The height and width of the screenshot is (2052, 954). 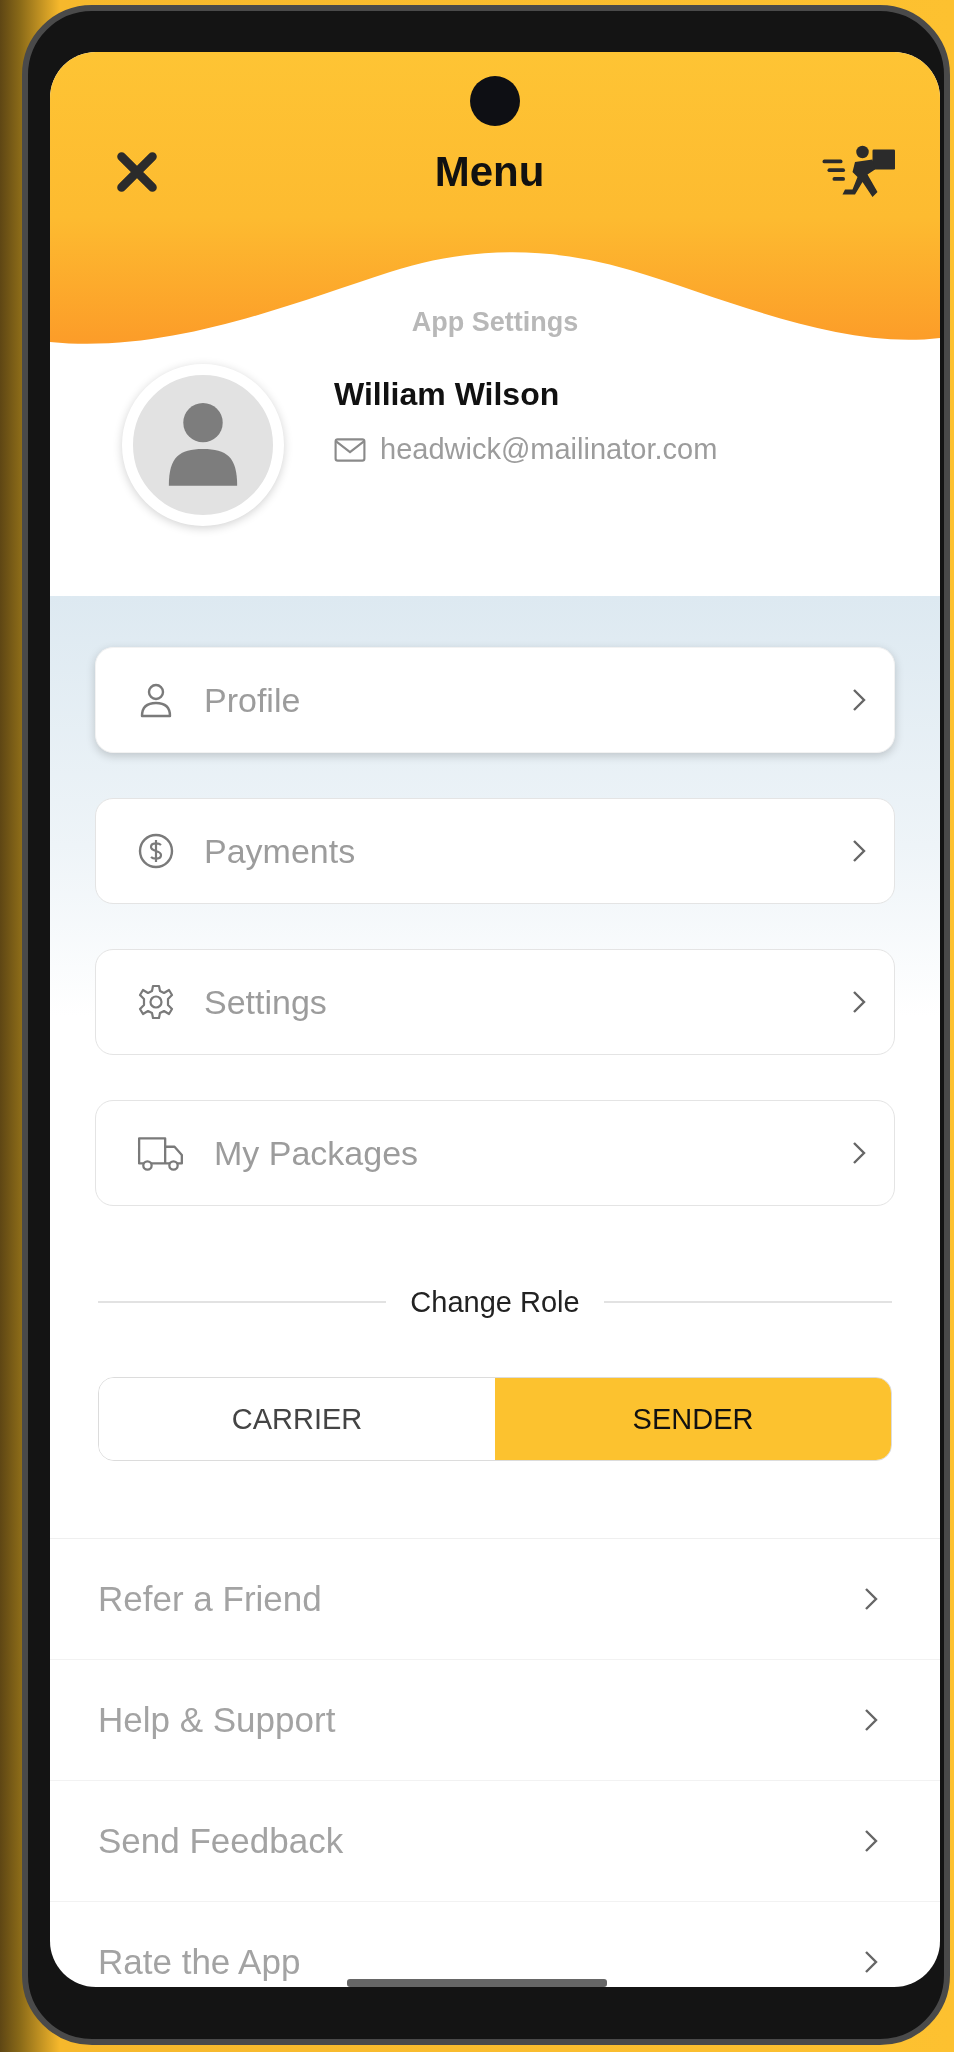 I want to click on camera-hole, so click(x=495, y=101).